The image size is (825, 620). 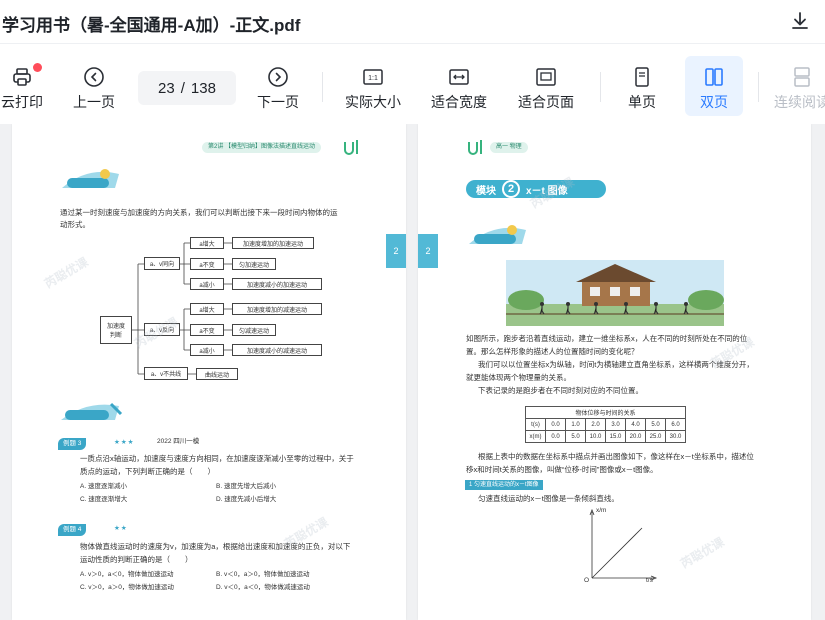 I want to click on option-a: A. v＞0，a＜0，物体做加速运动, so click(x=127, y=574).